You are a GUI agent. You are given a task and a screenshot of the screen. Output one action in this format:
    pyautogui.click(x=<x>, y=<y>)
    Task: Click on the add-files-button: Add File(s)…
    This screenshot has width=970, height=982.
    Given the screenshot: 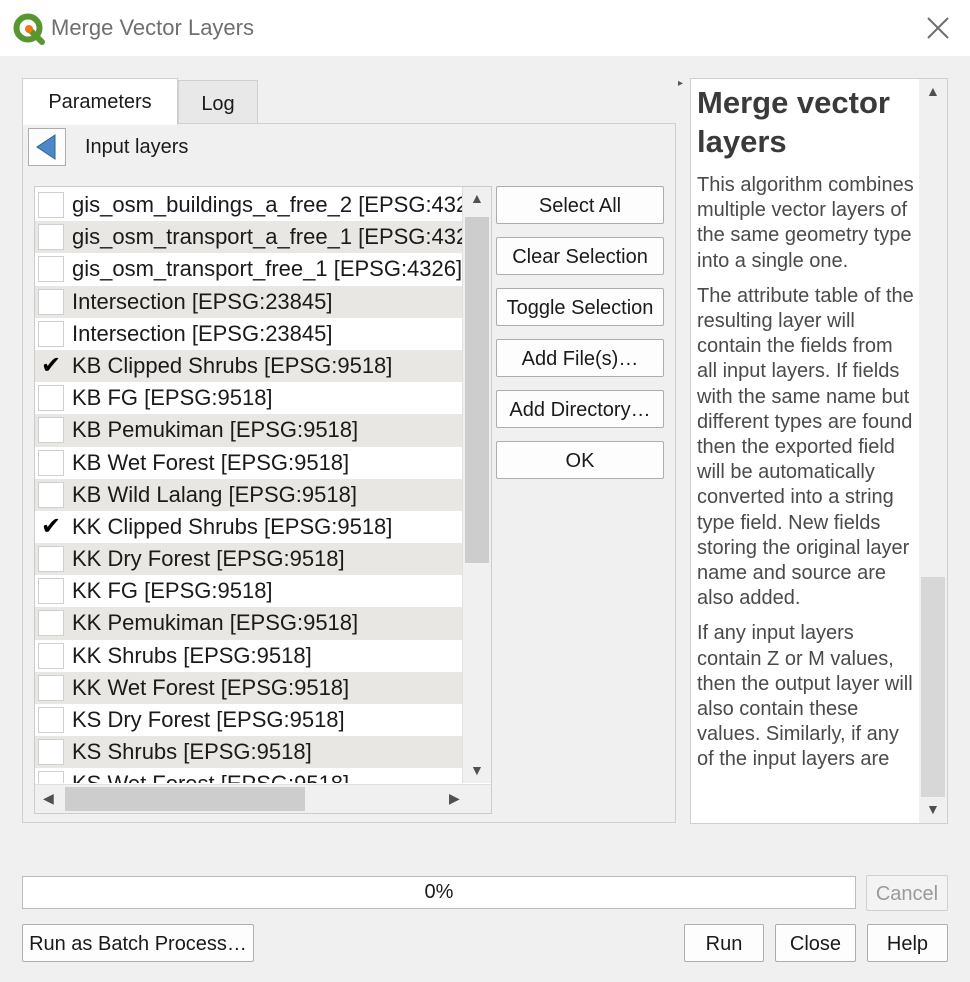 What is the action you would take?
    pyautogui.click(x=580, y=358)
    